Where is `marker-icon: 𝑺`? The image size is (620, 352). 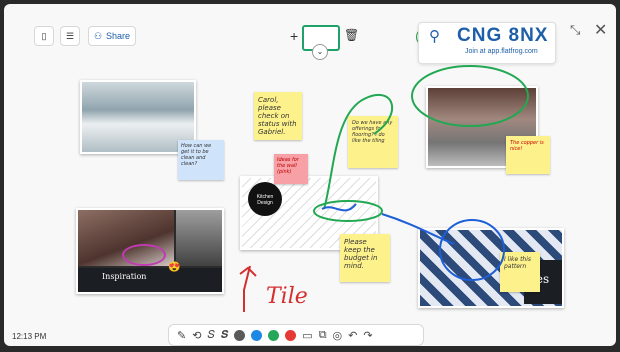 marker-icon: 𝑺 is located at coordinates (225, 335).